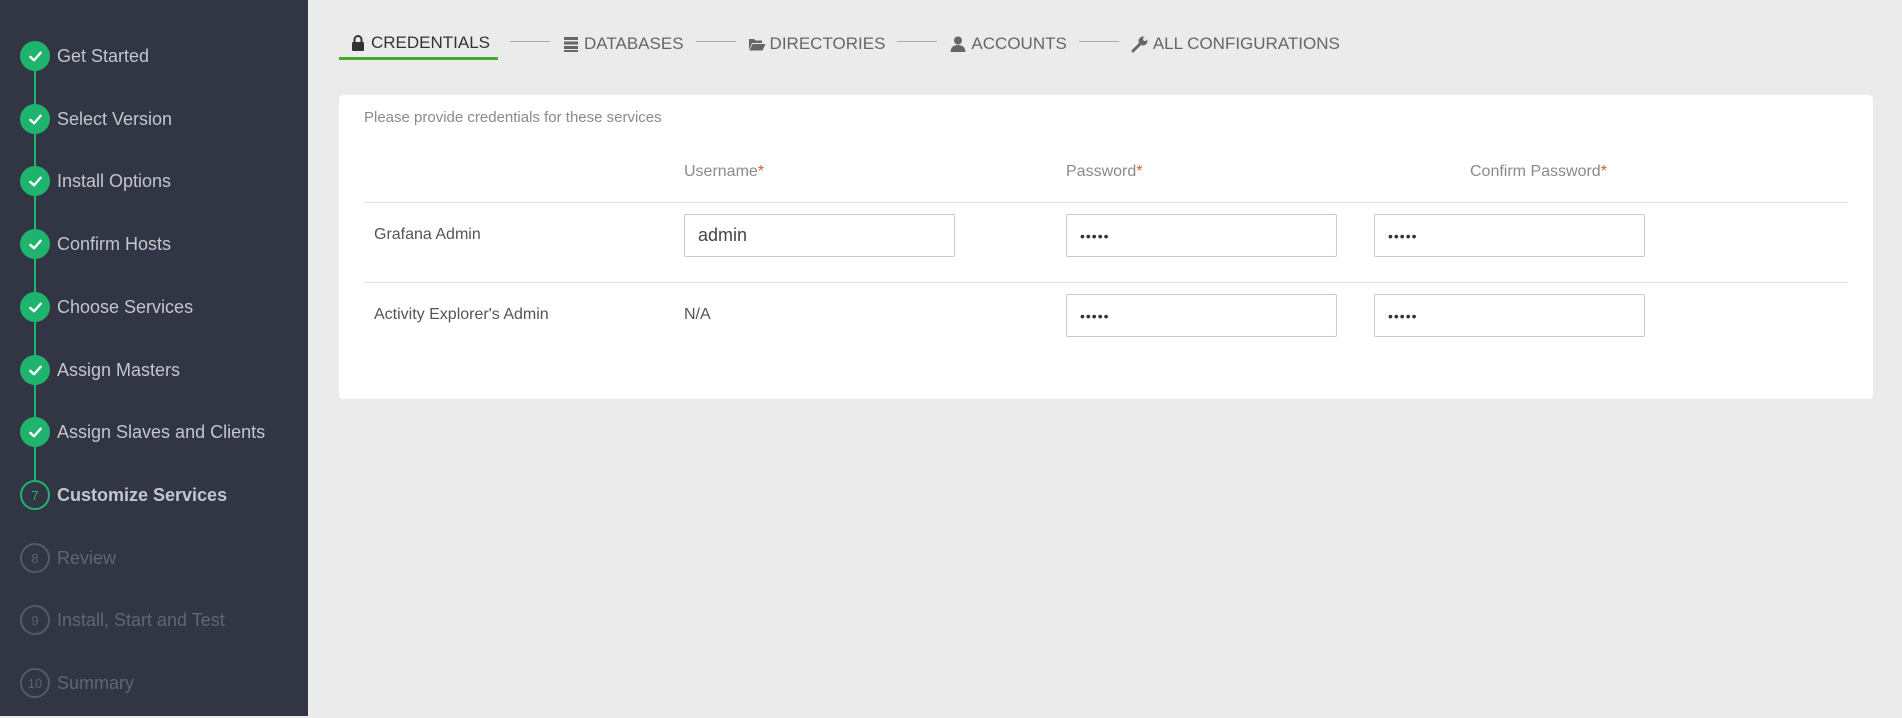 This screenshot has width=1902, height=718. I want to click on folder-open-icon, so click(757, 44).